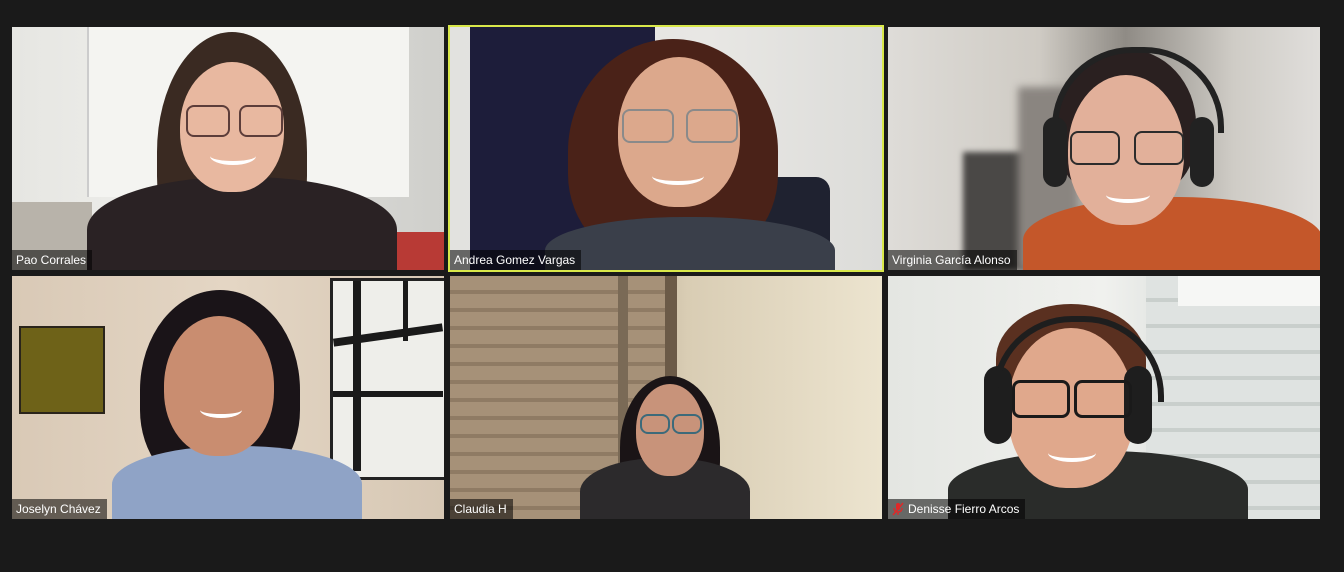  I want to click on participant-name-tag: Denisse Fierro Arcos, so click(957, 509).